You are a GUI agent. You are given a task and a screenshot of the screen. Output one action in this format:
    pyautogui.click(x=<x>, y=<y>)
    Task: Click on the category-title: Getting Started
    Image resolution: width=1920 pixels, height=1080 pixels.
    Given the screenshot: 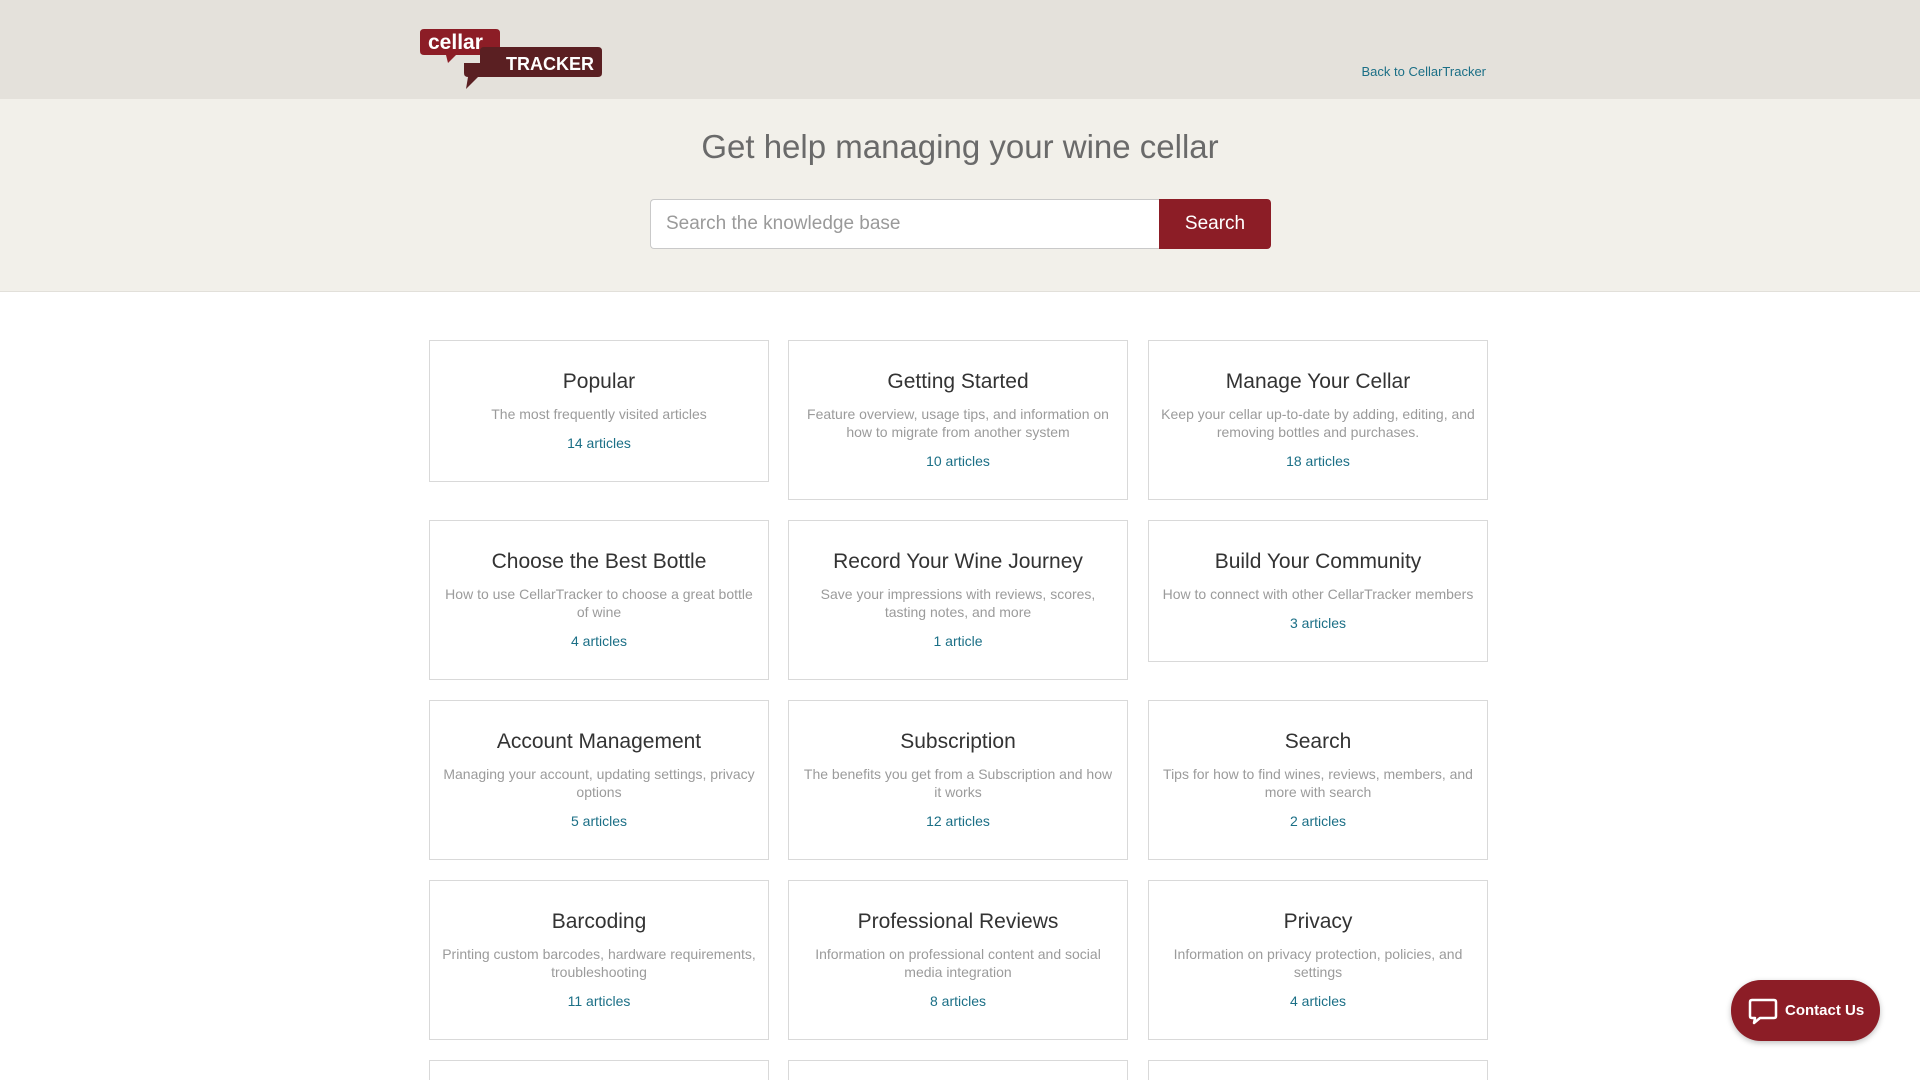 What is the action you would take?
    pyautogui.click(x=958, y=381)
    